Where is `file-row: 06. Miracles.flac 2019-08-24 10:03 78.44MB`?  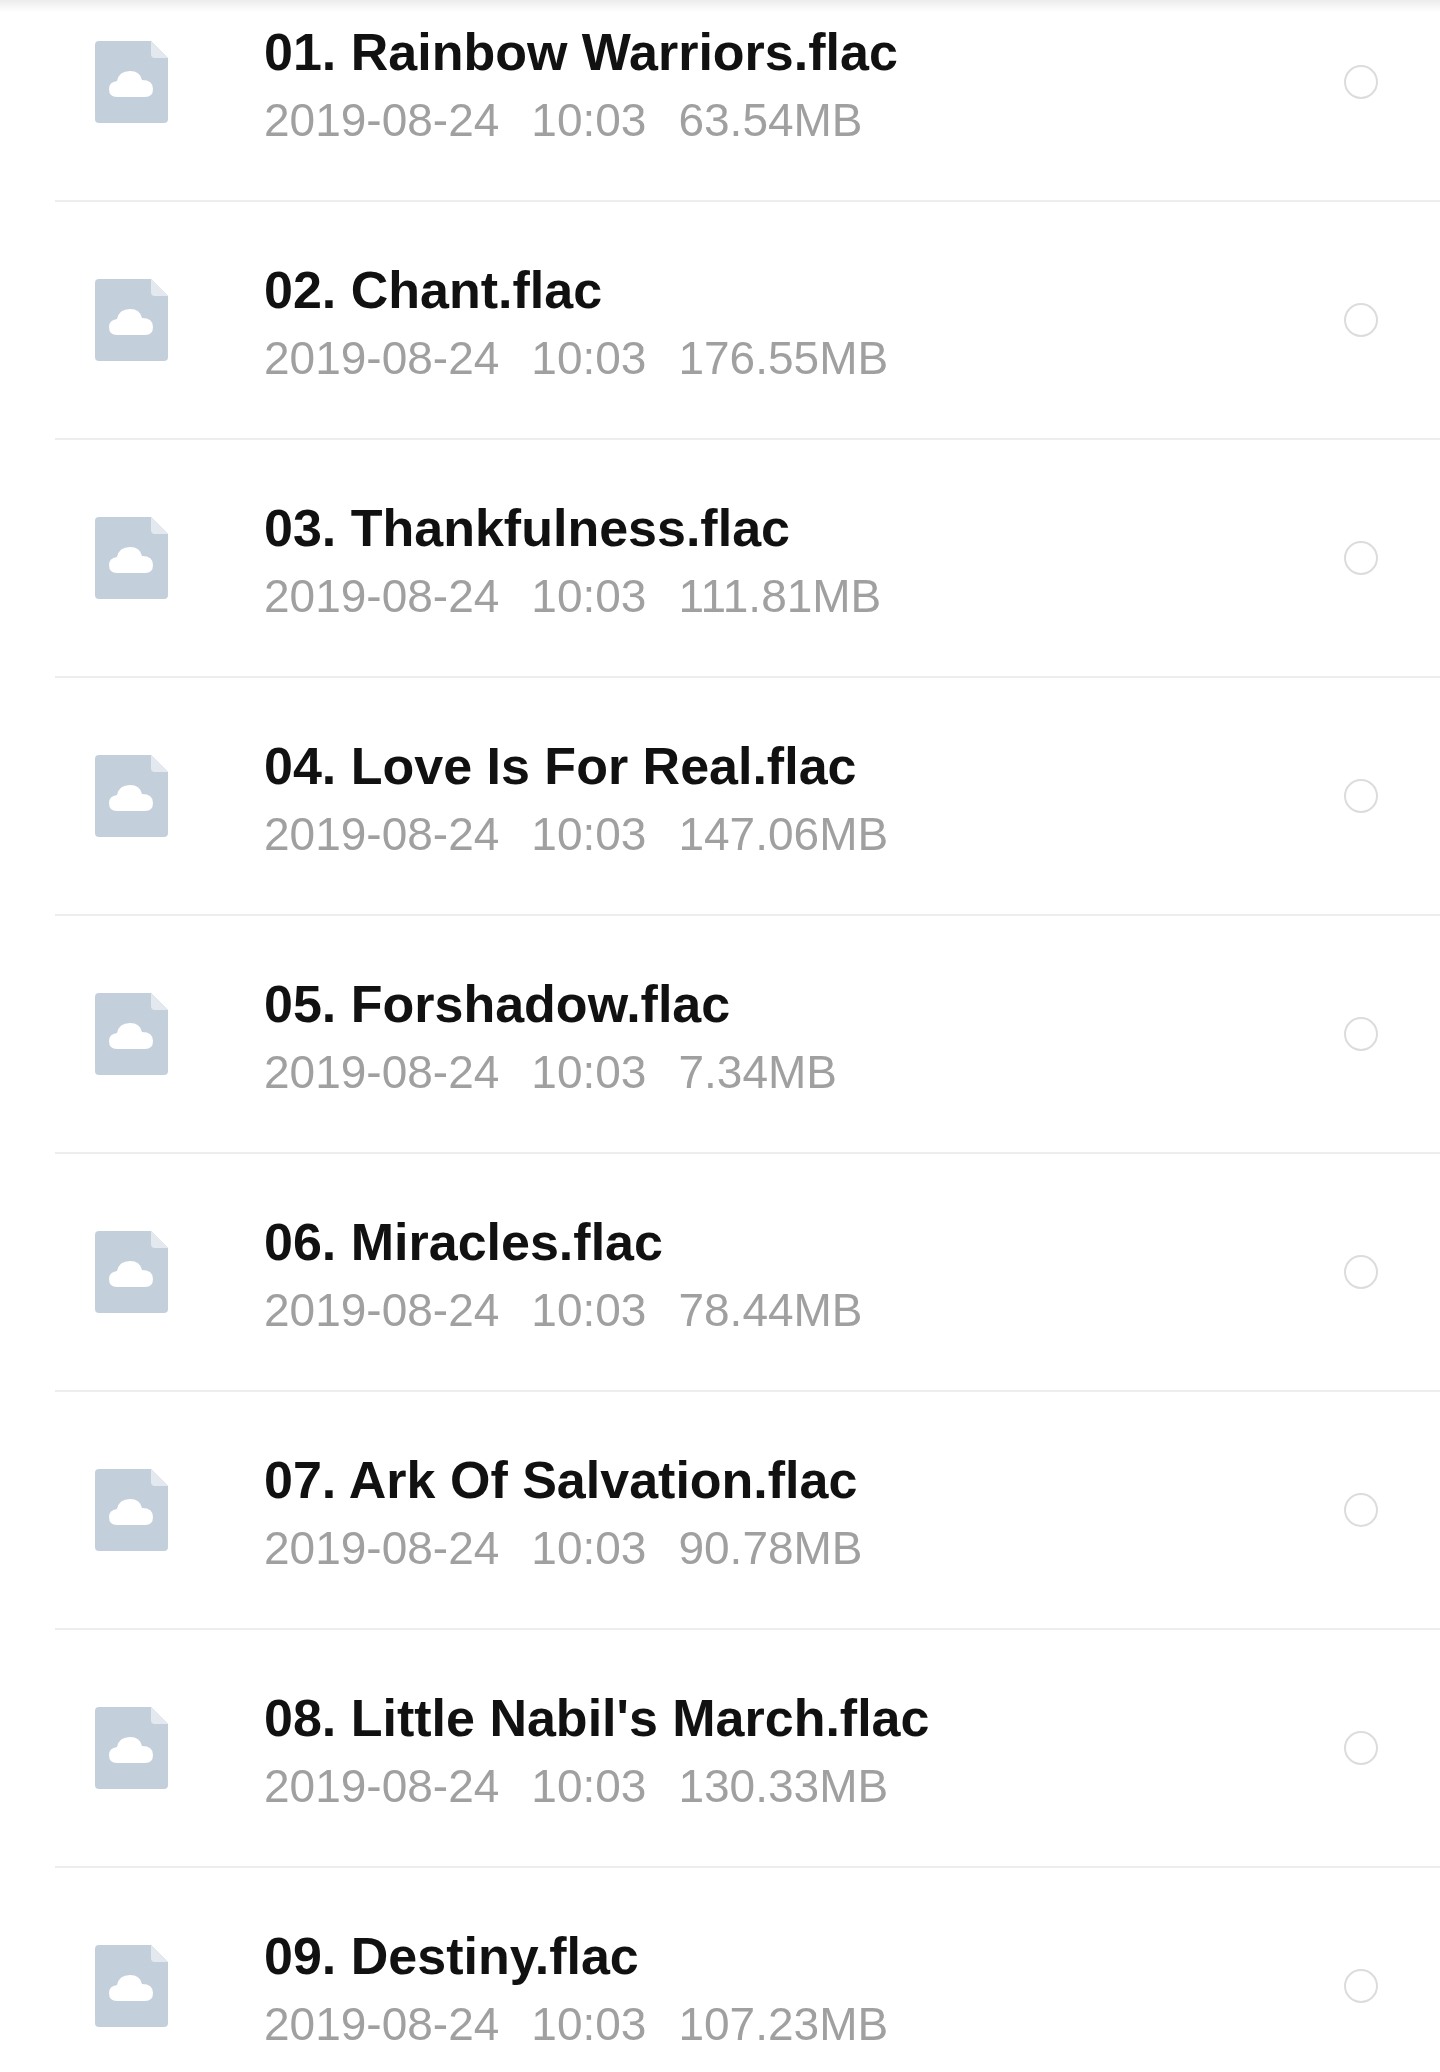 file-row: 06. Miracles.flac 2019-08-24 10:03 78.44MB is located at coordinates (747, 1273).